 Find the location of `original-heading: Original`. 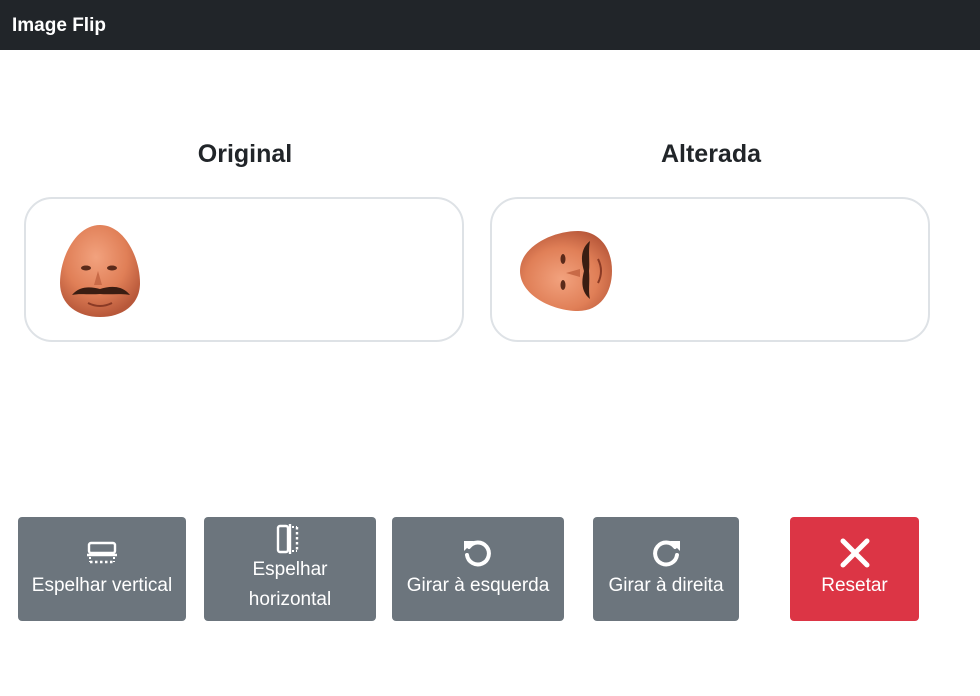

original-heading: Original is located at coordinates (245, 154).